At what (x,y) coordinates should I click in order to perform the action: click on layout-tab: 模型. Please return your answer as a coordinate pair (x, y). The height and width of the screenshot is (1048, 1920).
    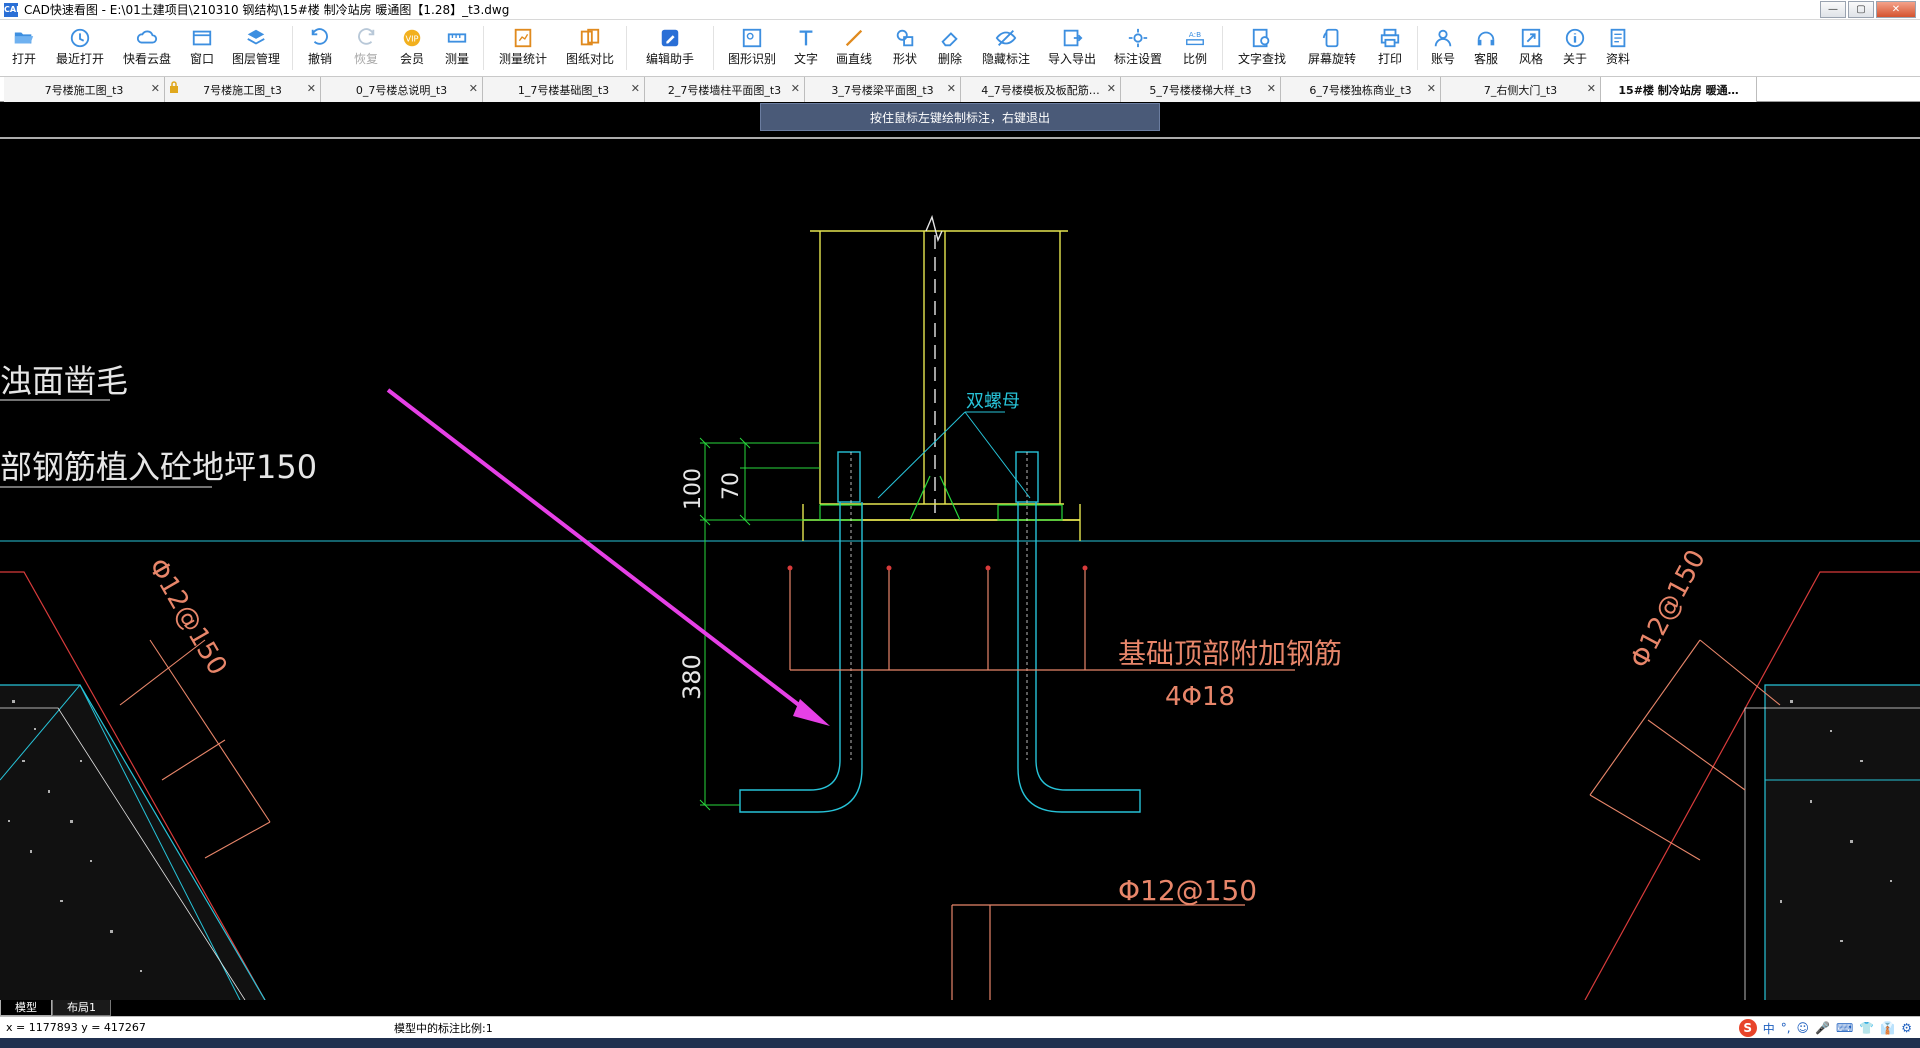
    Looking at the image, I should click on (26, 1008).